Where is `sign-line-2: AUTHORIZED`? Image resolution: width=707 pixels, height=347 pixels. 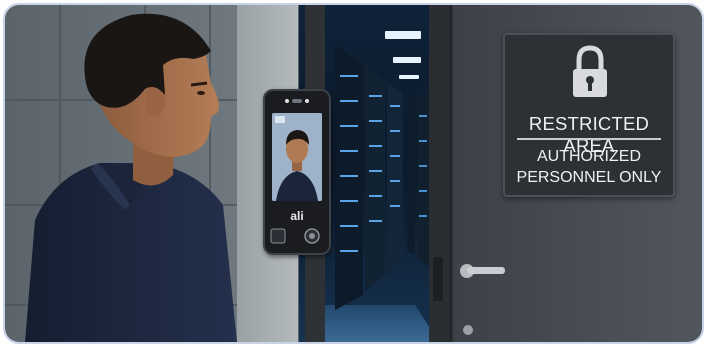
sign-line-2: AUTHORIZED is located at coordinates (589, 156).